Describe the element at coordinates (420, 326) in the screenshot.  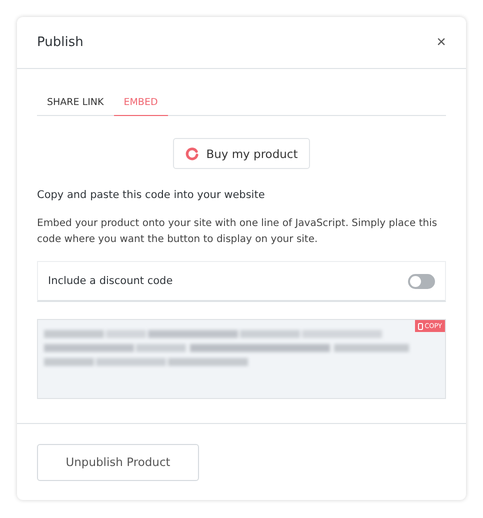
I see `copy-icon` at that location.